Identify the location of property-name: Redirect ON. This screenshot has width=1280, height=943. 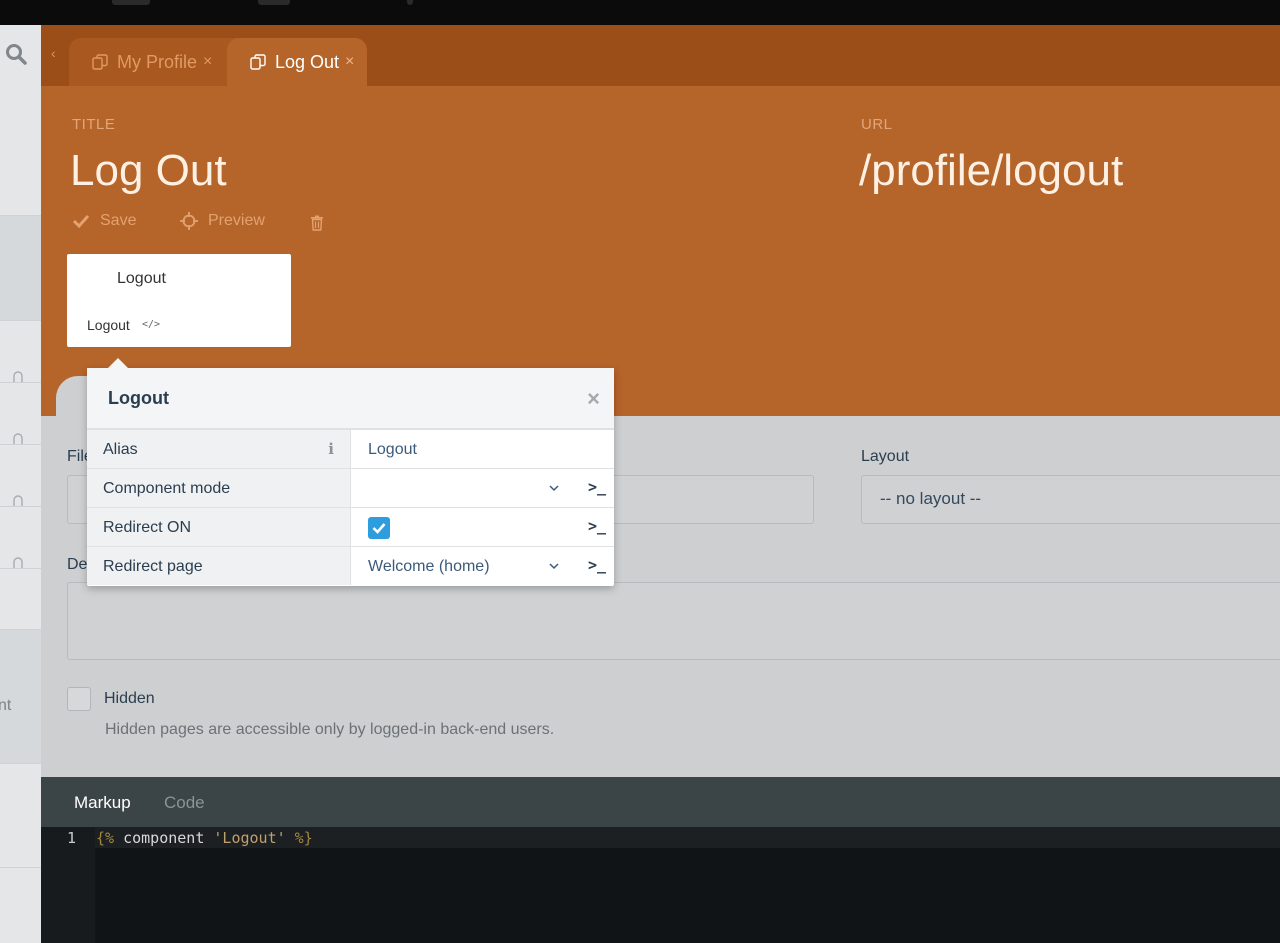
(219, 527).